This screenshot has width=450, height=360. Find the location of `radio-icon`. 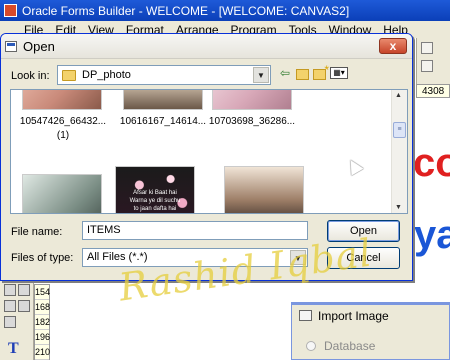

radio-icon is located at coordinates (311, 346).